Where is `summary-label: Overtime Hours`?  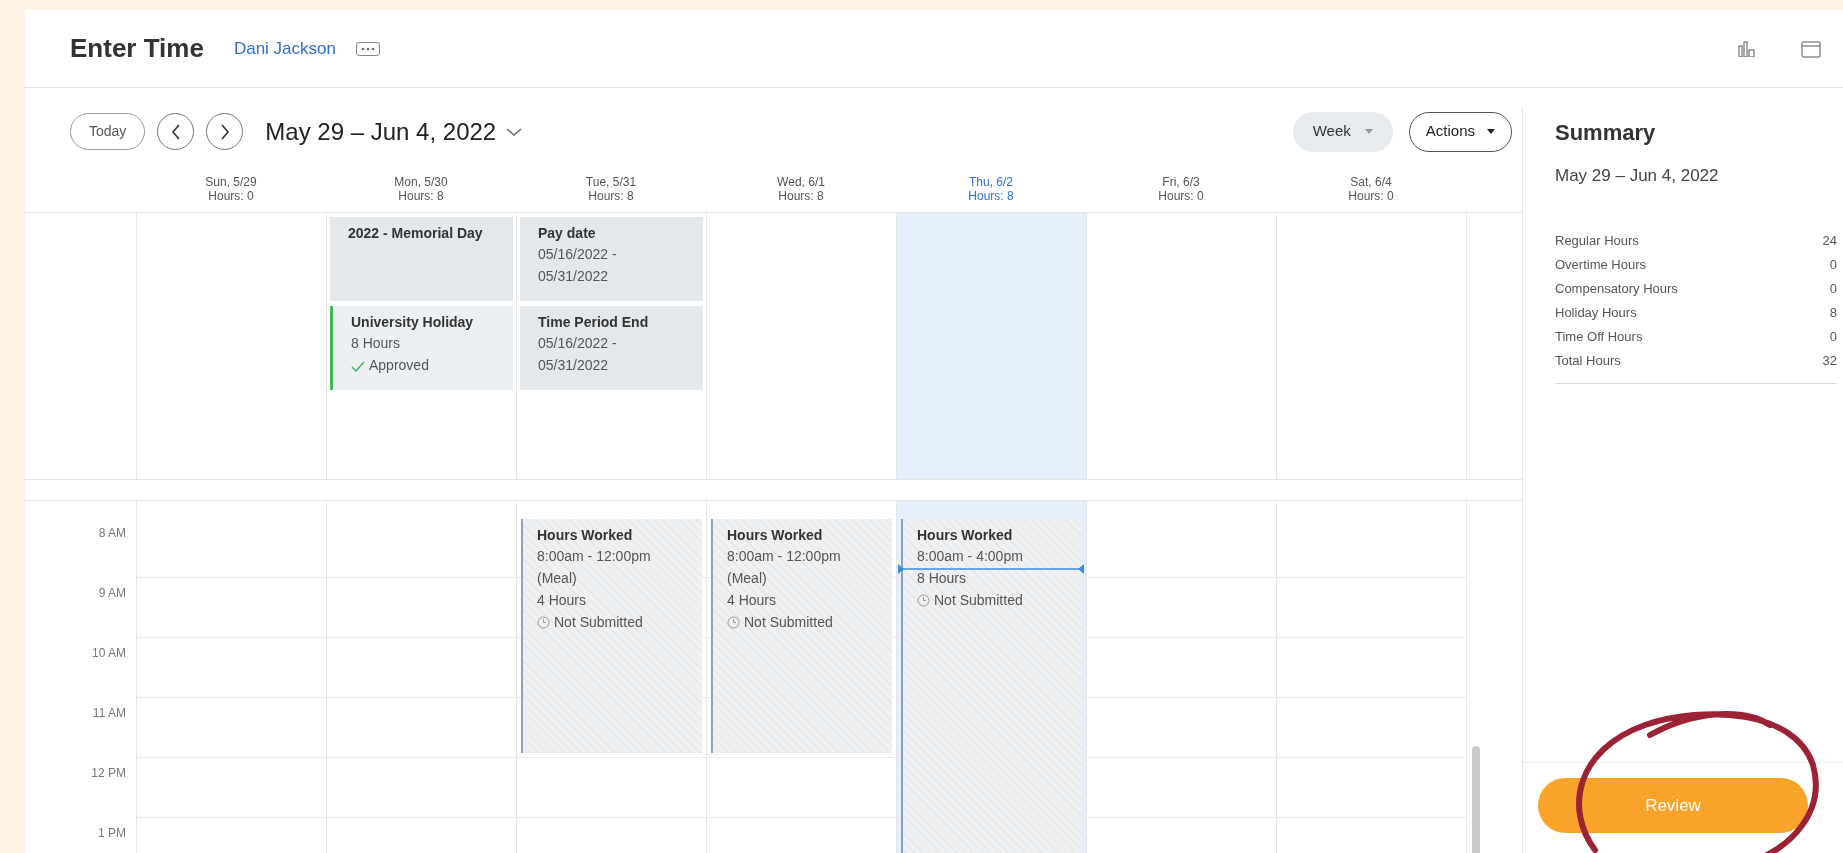 summary-label: Overtime Hours is located at coordinates (1601, 264).